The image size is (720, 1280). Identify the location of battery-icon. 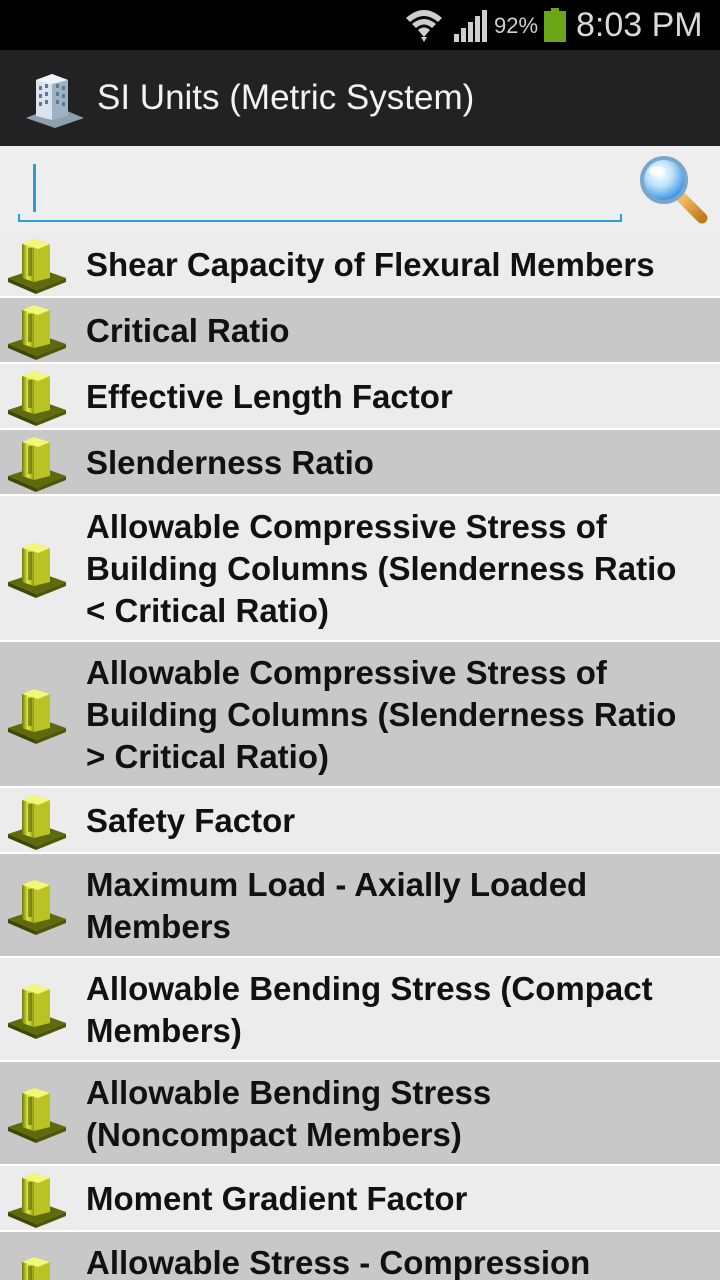
(555, 25).